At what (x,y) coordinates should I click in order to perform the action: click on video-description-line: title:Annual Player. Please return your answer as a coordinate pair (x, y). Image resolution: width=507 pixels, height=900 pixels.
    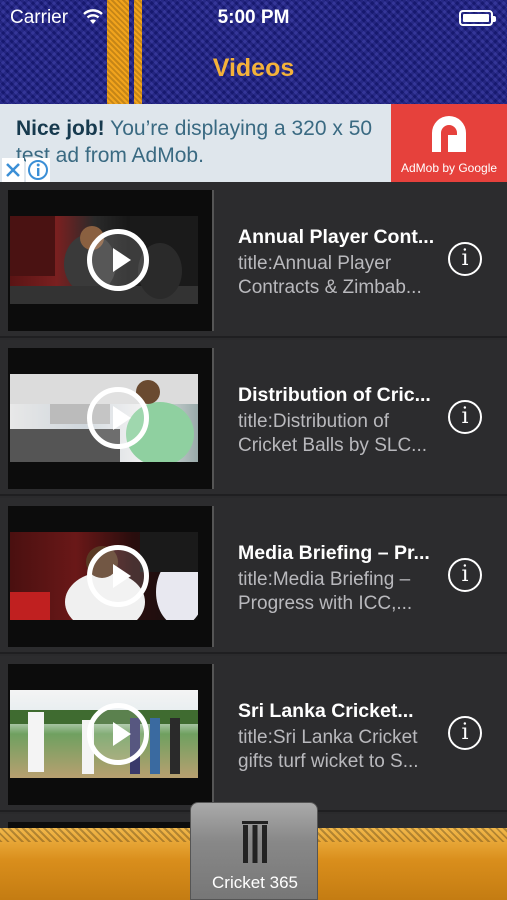
    Looking at the image, I should click on (315, 263).